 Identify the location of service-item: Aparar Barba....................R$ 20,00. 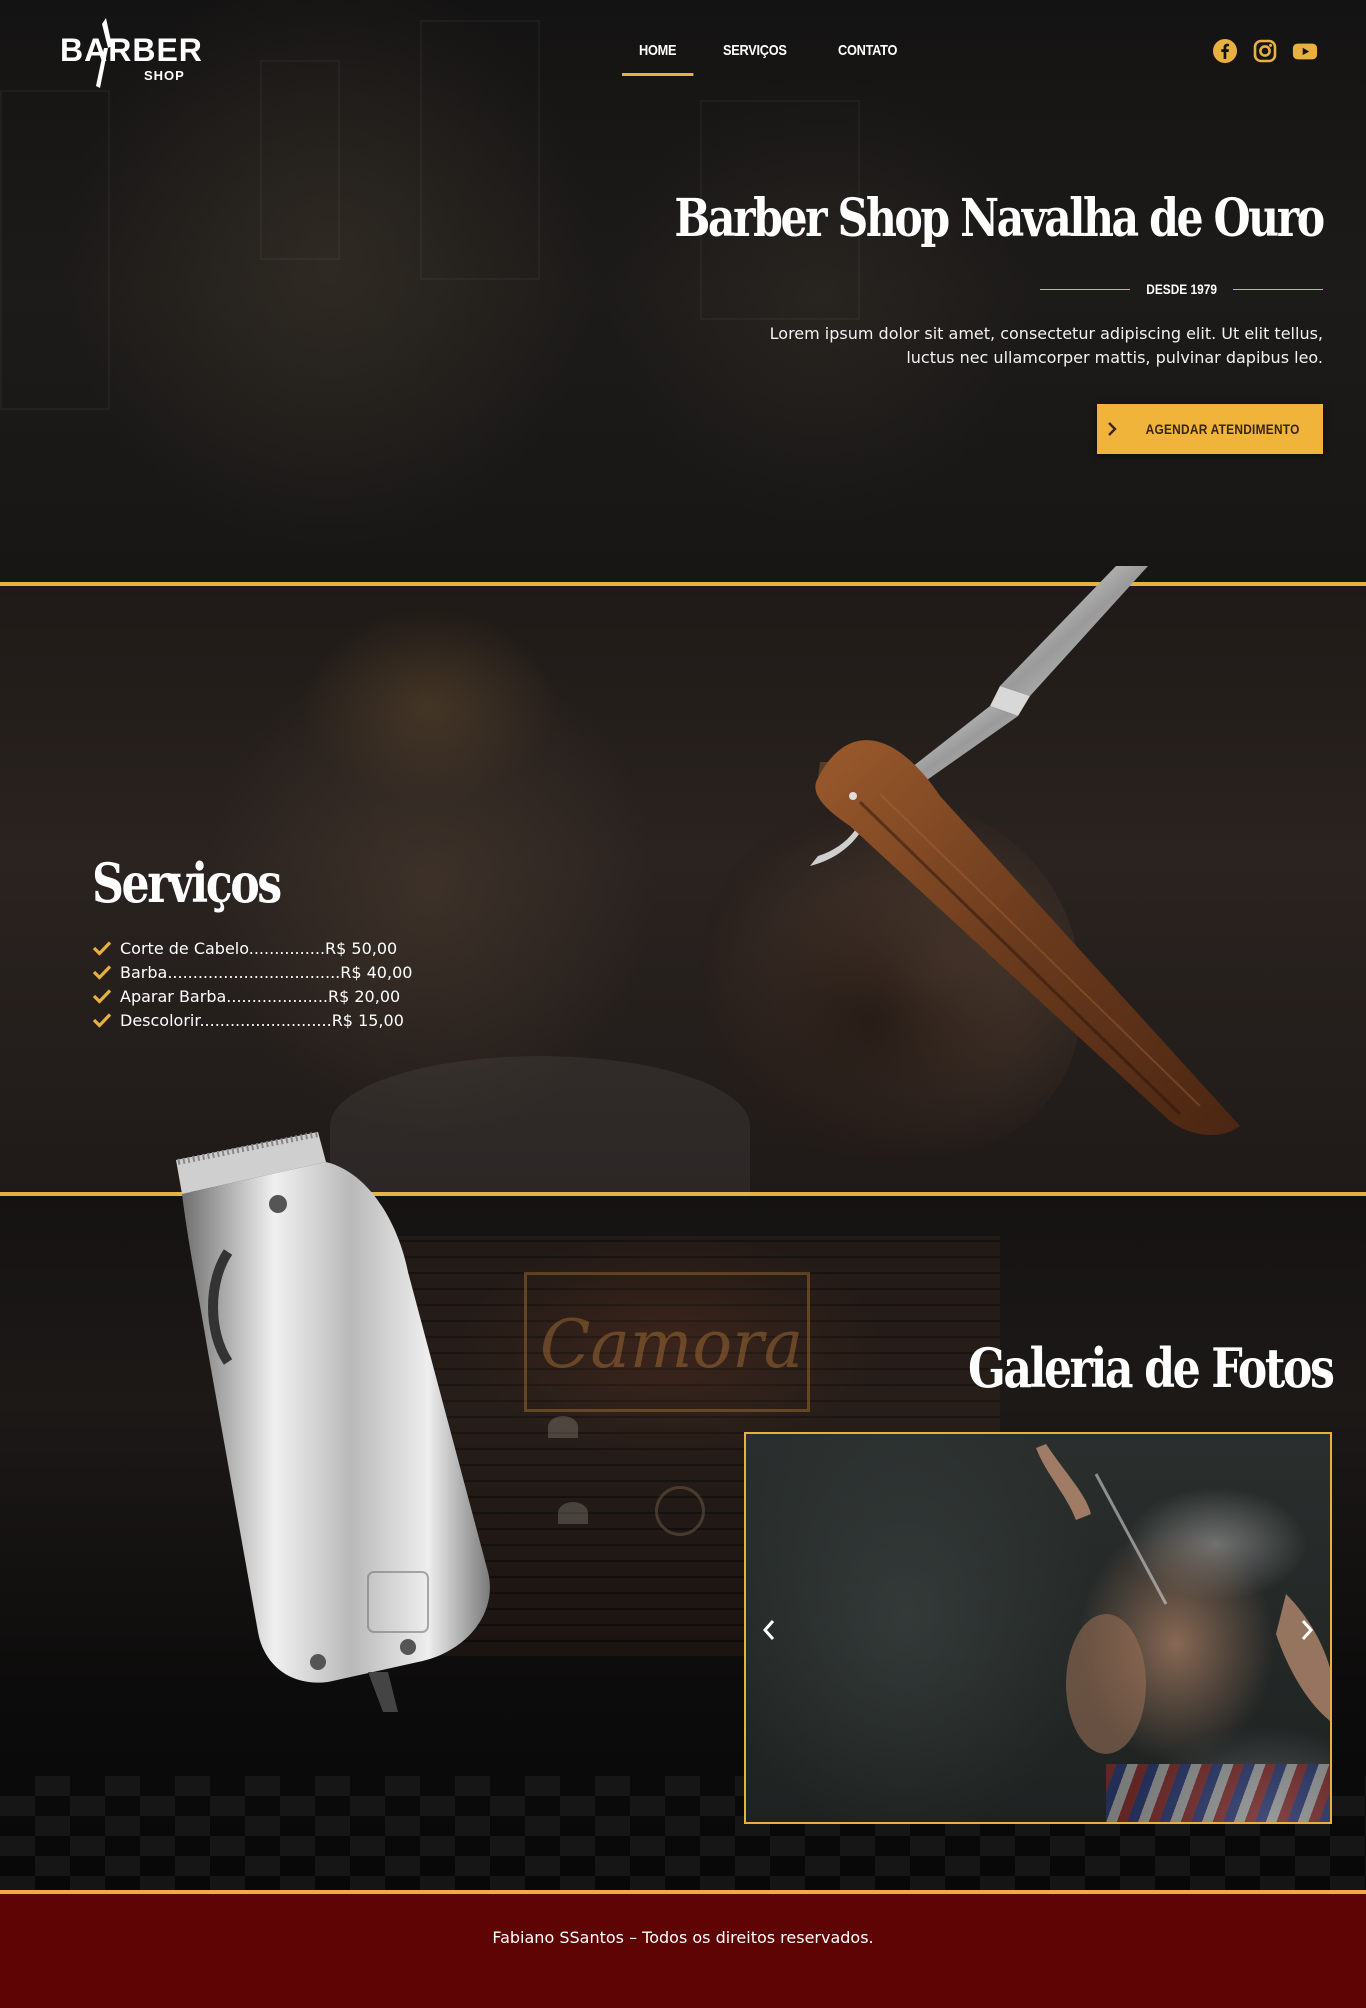
(252, 996).